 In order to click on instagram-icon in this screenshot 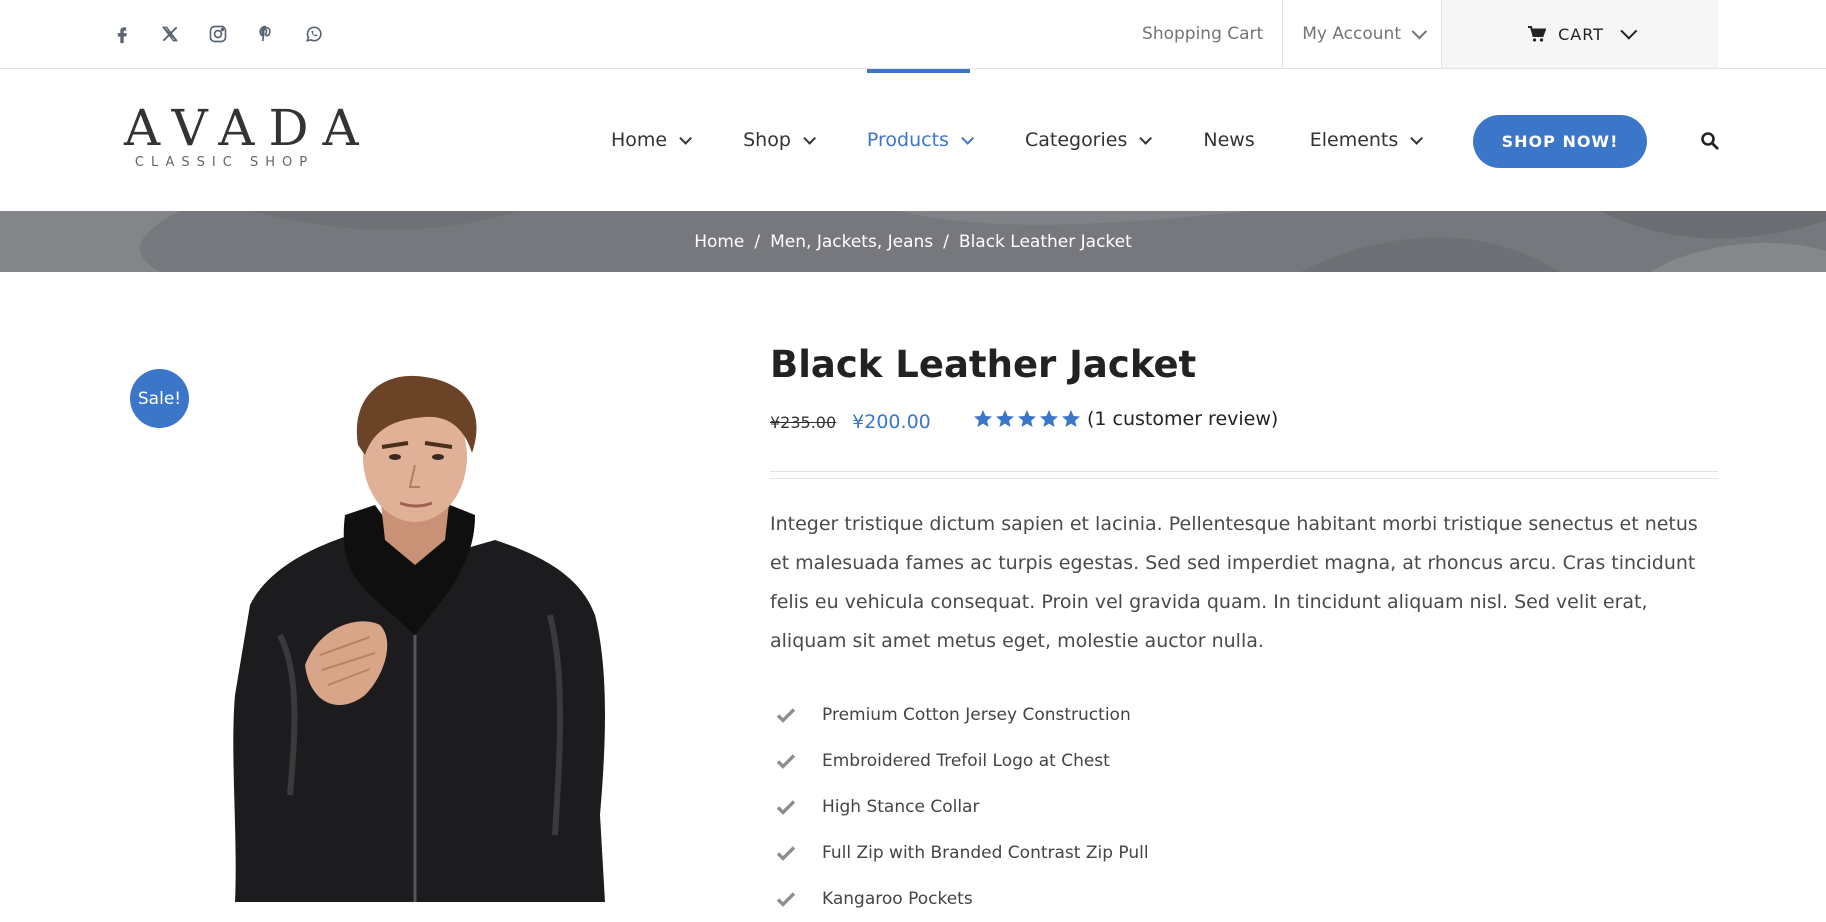, I will do `click(218, 34)`.